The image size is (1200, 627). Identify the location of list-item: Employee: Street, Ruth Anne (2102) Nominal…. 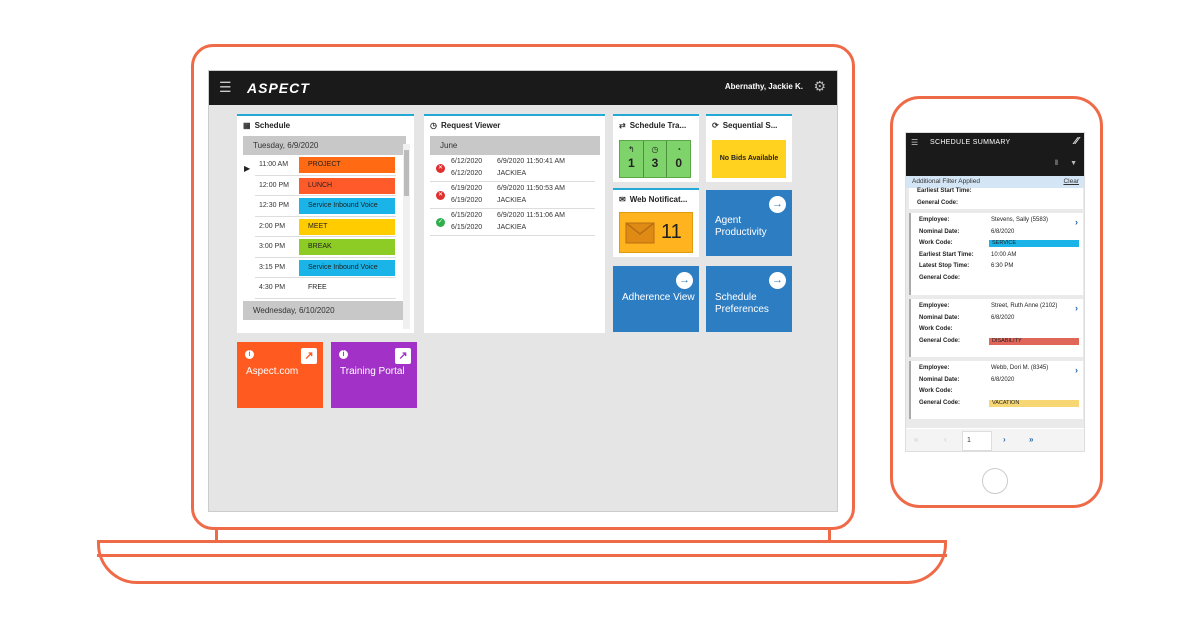
(996, 328).